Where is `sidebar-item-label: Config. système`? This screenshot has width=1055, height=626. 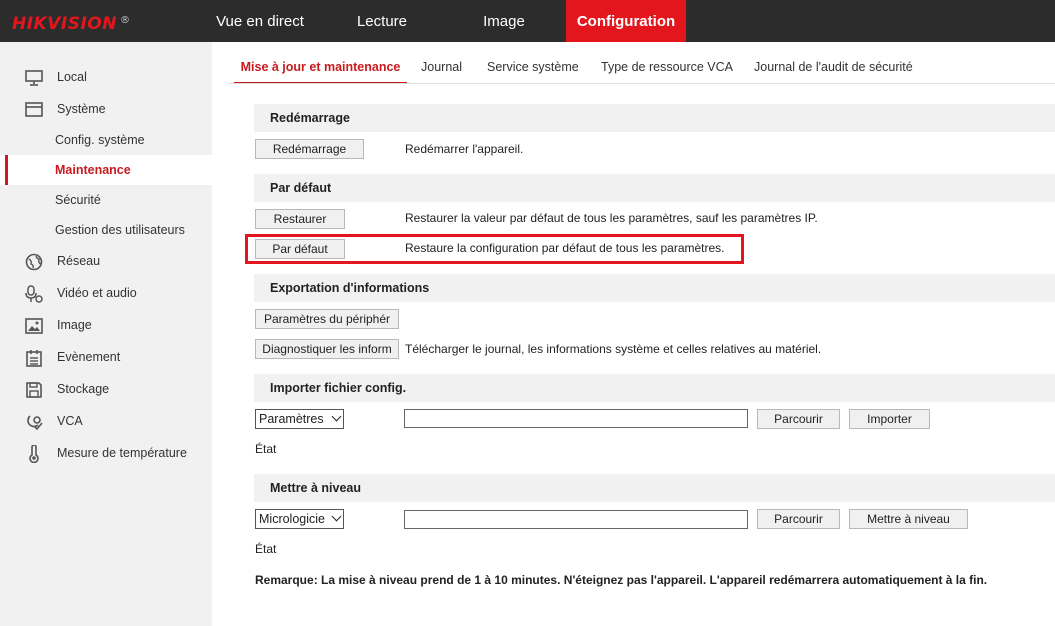 sidebar-item-label: Config. système is located at coordinates (100, 140).